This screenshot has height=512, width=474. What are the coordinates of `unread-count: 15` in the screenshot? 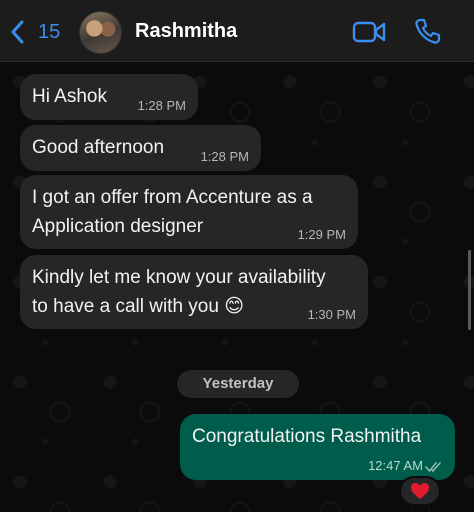 It's located at (49, 31).